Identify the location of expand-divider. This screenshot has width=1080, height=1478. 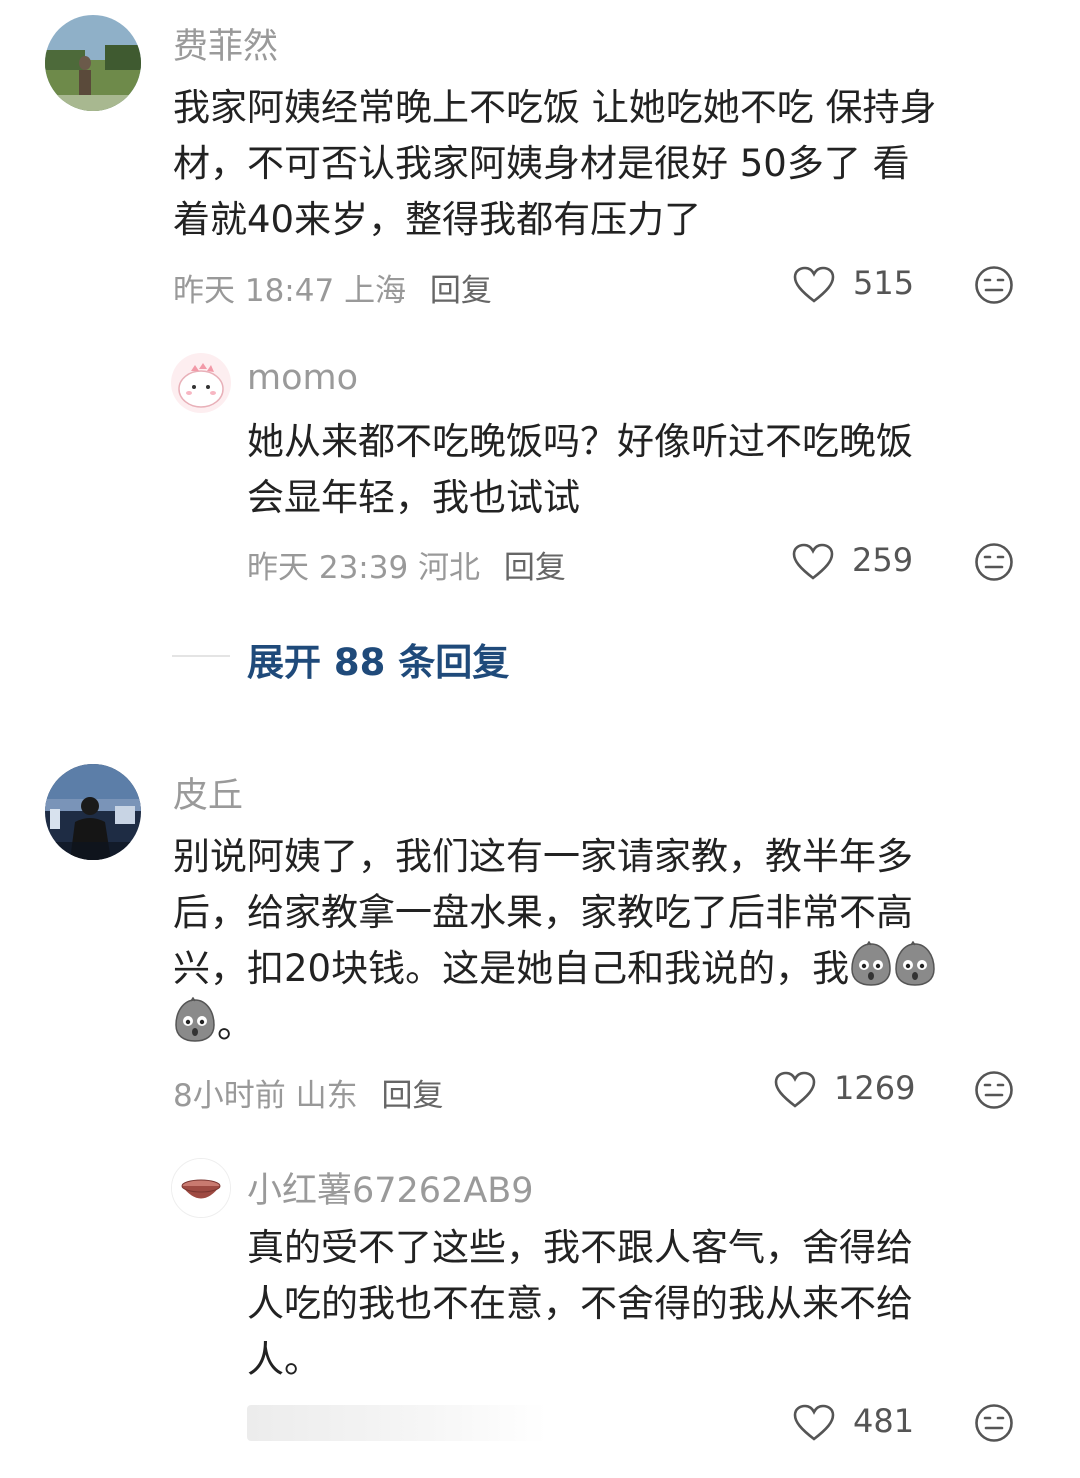
(201, 656).